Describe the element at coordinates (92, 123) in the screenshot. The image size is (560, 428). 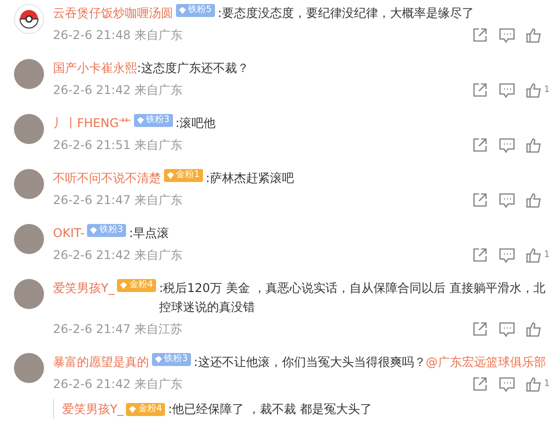
I see `user-name: 丿丨FHENG艹` at that location.